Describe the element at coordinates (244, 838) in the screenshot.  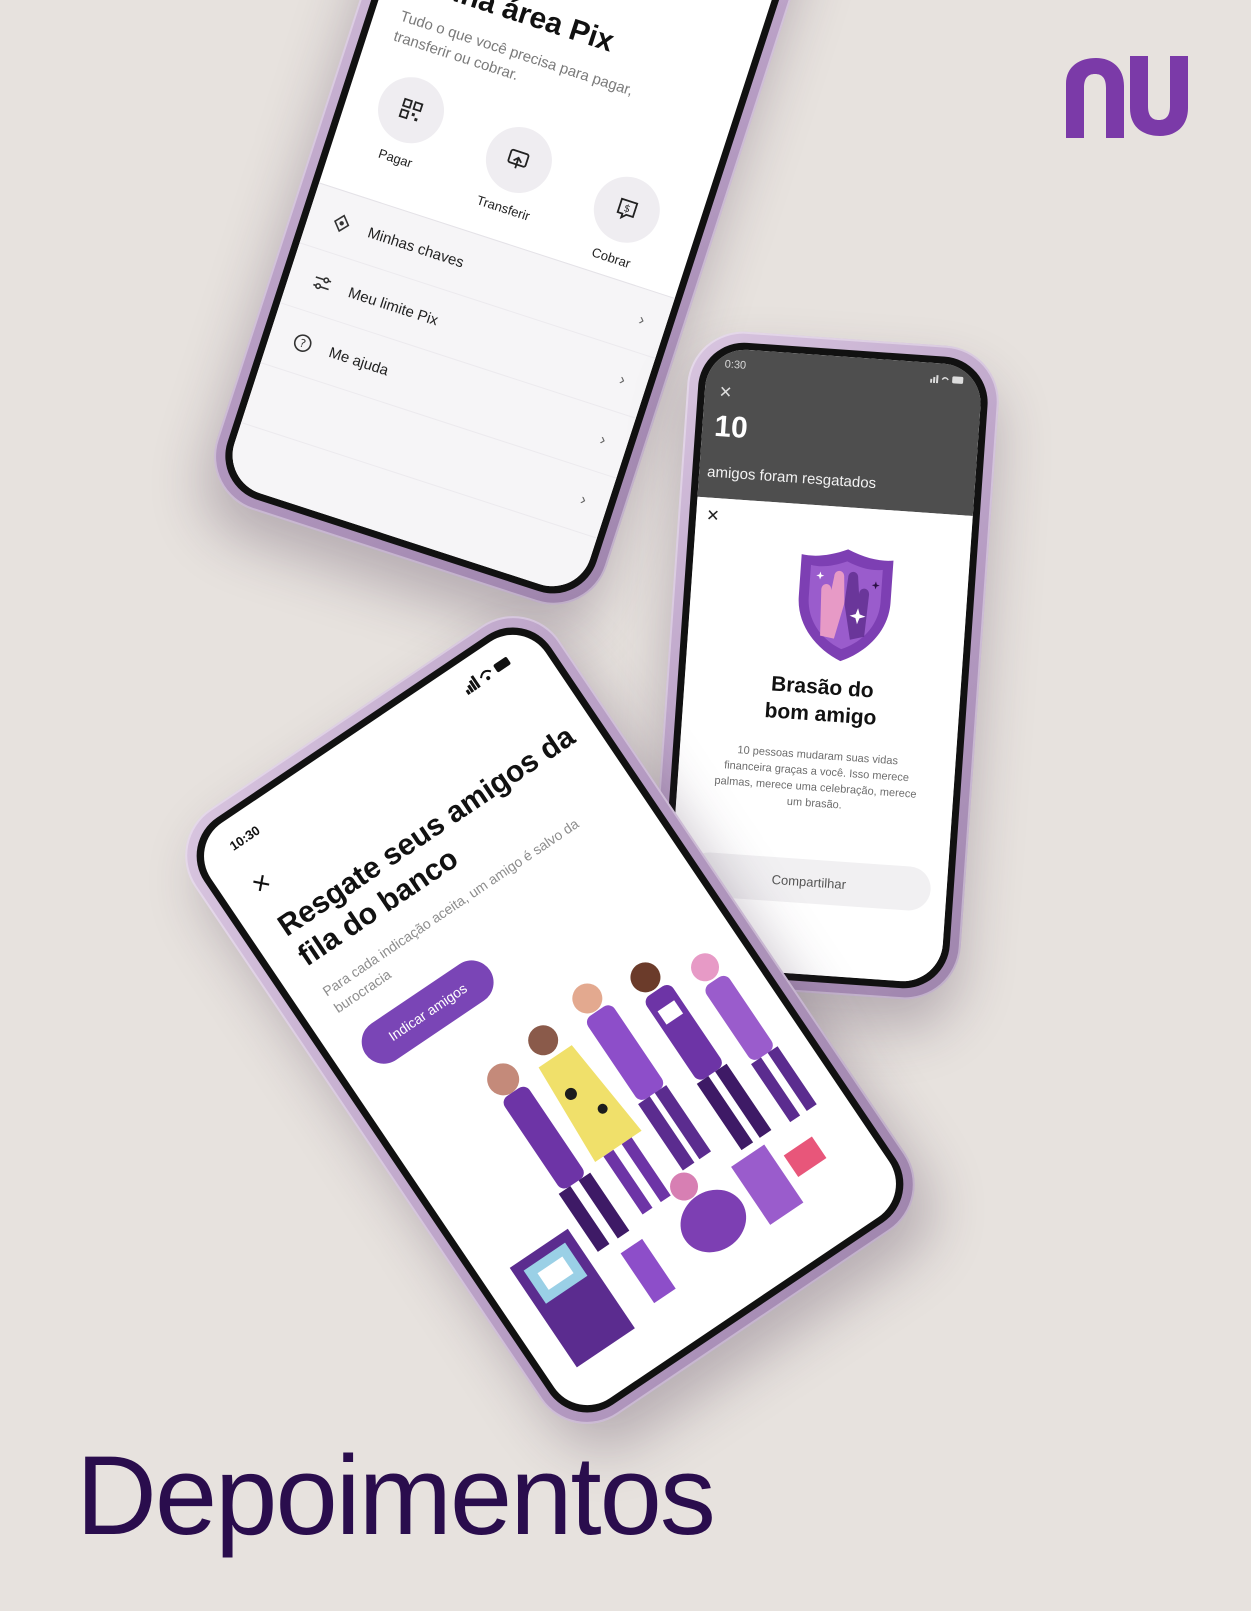
I see `status-time: 10:30` at that location.